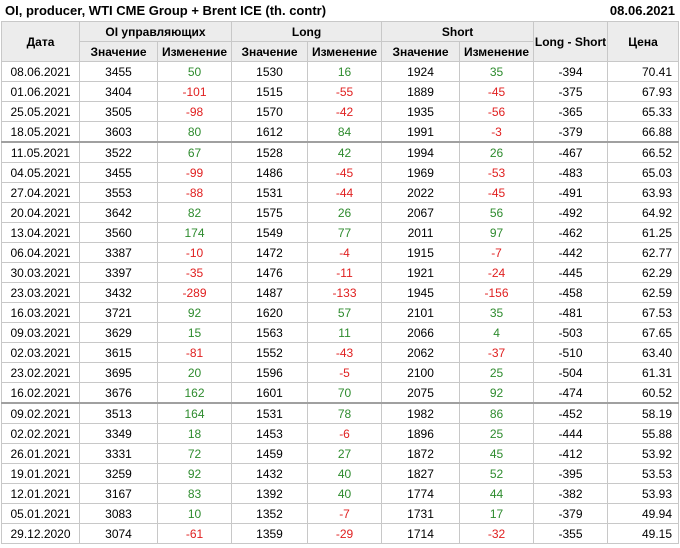 This screenshot has width=680, height=548. Describe the element at coordinates (497, 413) in the screenshot. I see `cell-short-change: 86` at that location.